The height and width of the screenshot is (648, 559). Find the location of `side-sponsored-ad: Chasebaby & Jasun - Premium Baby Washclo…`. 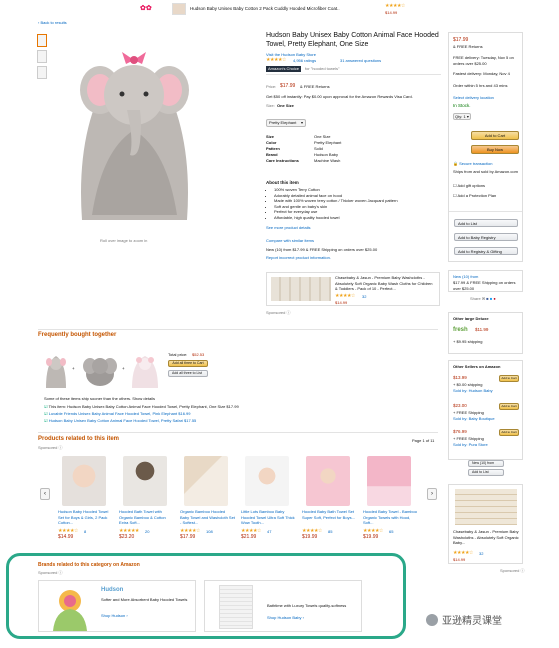

side-sponsored-ad: Chasebaby & Jasun - Premium Baby Washclo… is located at coordinates (485, 524).